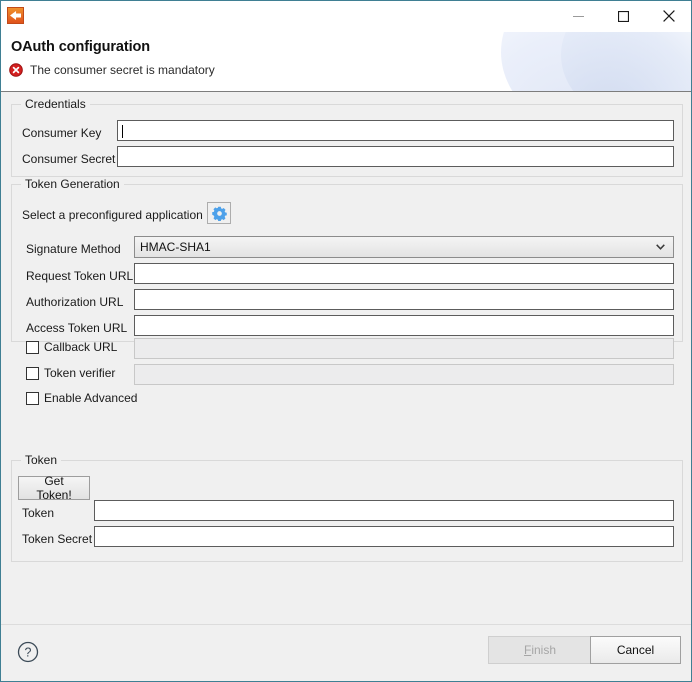 This screenshot has width=692, height=682. I want to click on text-caret, so click(122, 131).